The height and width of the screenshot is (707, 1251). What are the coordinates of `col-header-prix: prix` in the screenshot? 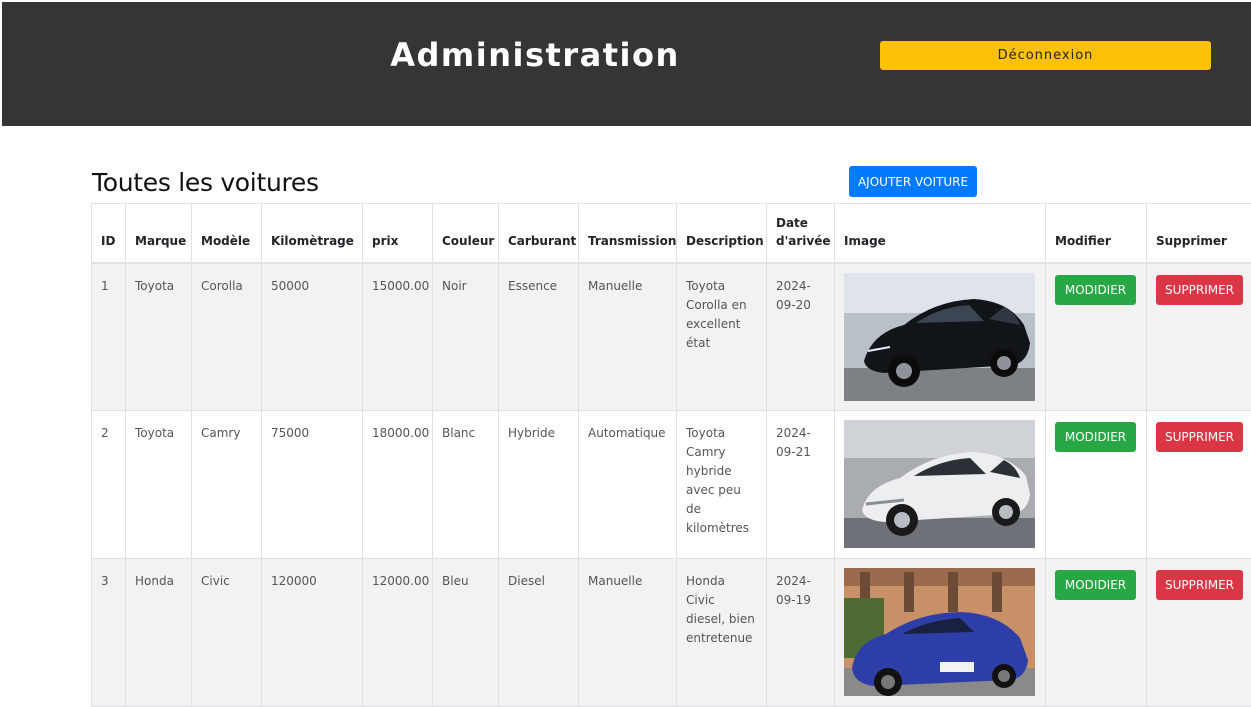 It's located at (398, 233).